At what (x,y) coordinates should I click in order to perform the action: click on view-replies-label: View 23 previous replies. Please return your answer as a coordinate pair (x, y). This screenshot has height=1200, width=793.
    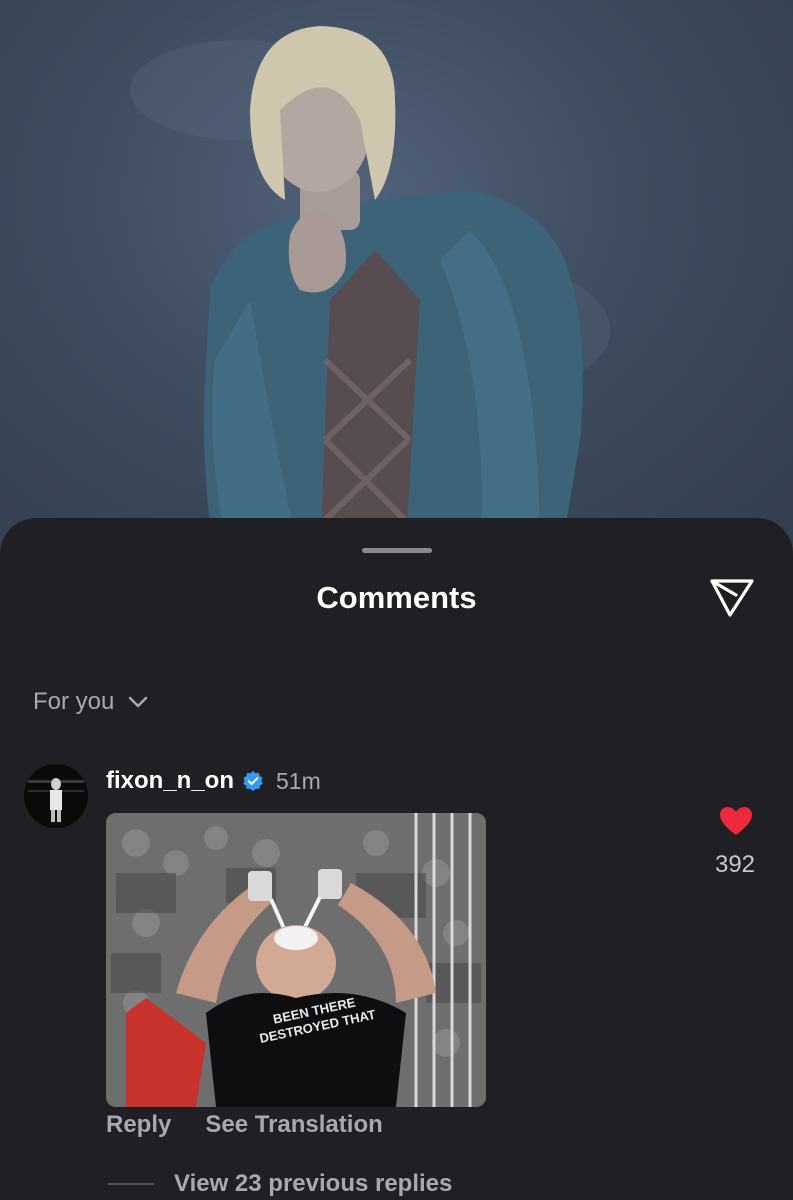
    Looking at the image, I should click on (313, 1184).